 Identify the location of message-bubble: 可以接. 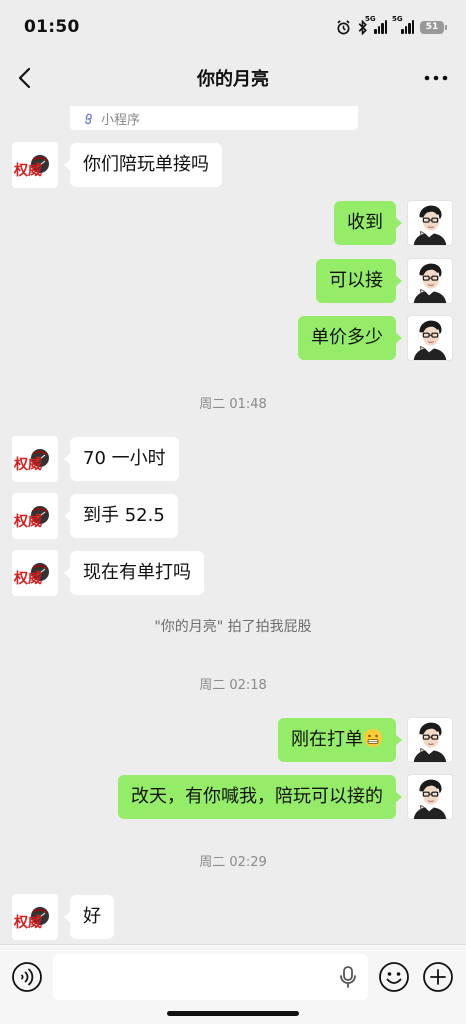
(359, 281).